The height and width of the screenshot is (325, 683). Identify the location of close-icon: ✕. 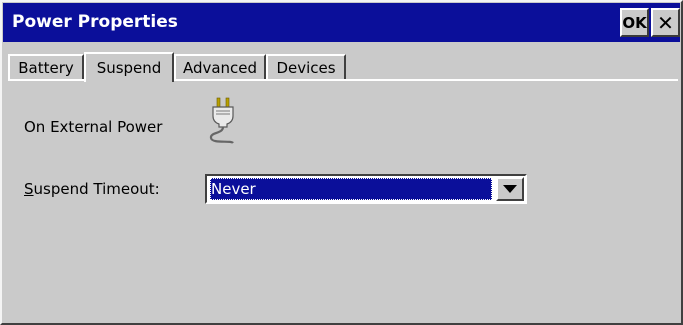
(665, 22).